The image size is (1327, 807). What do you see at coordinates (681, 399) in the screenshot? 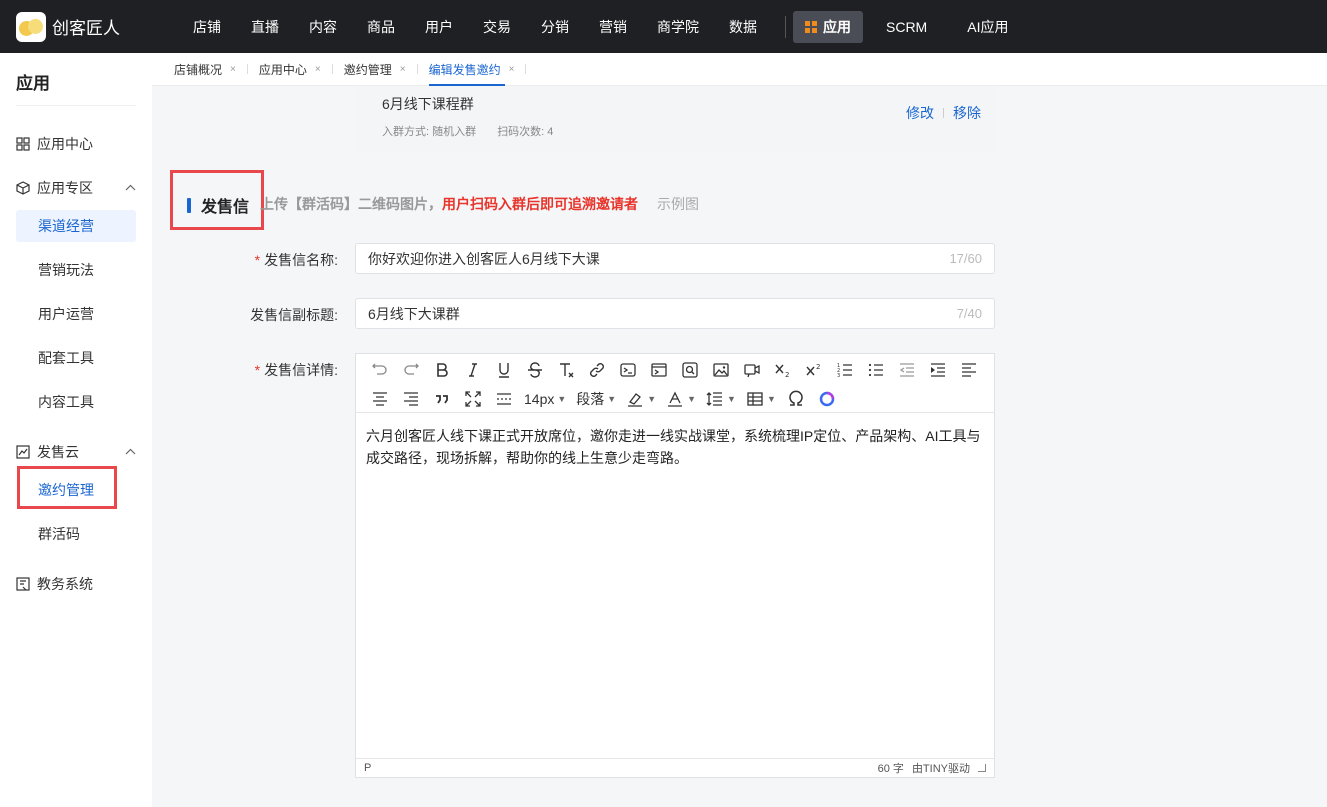
I see `text-color-select: ▼` at bounding box center [681, 399].